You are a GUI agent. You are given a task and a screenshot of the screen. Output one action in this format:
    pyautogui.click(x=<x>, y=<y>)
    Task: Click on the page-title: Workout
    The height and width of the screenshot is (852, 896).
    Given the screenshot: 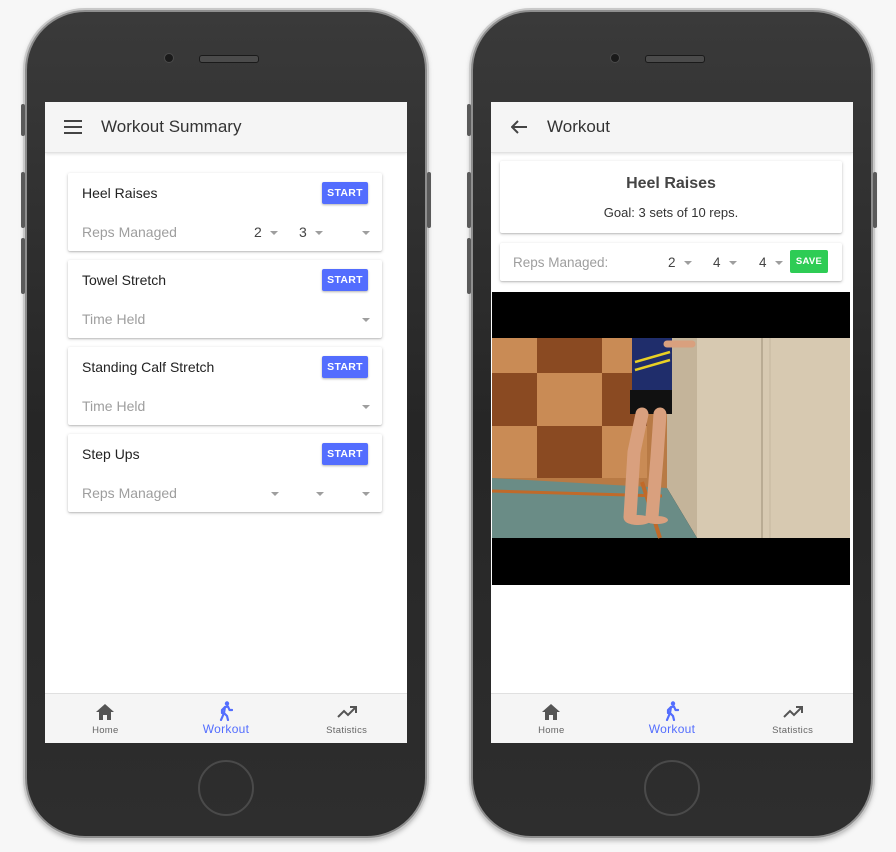 What is the action you would take?
    pyautogui.click(x=578, y=126)
    